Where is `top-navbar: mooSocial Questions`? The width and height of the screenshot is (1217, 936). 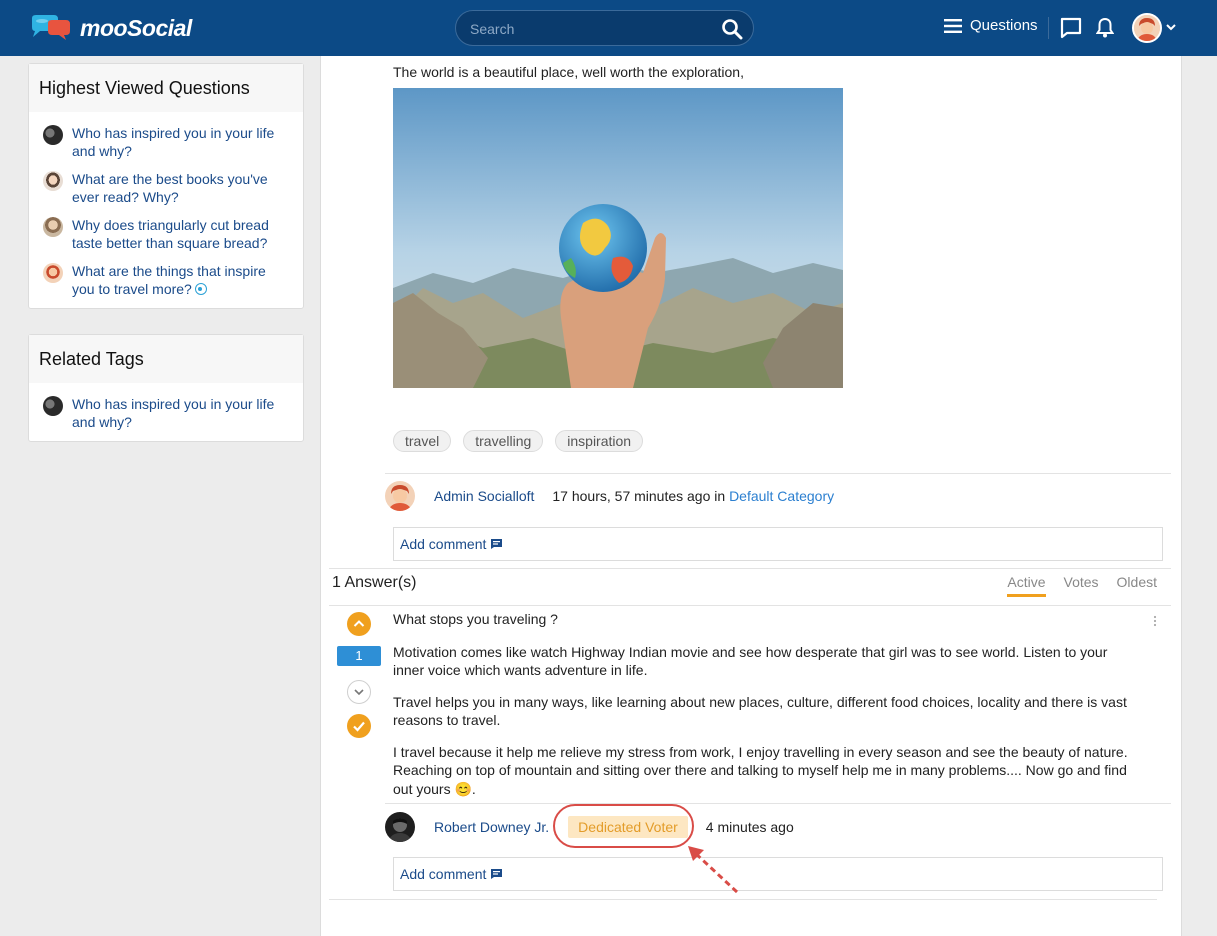 top-navbar: mooSocial Questions is located at coordinates (608, 28).